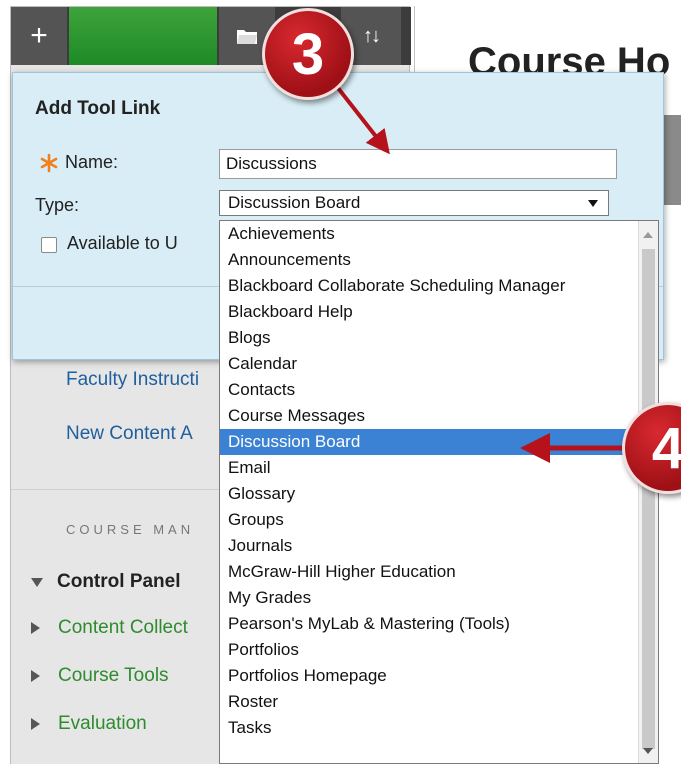 The image size is (681, 764). I want to click on control-panel-label: Control Panel, so click(119, 581).